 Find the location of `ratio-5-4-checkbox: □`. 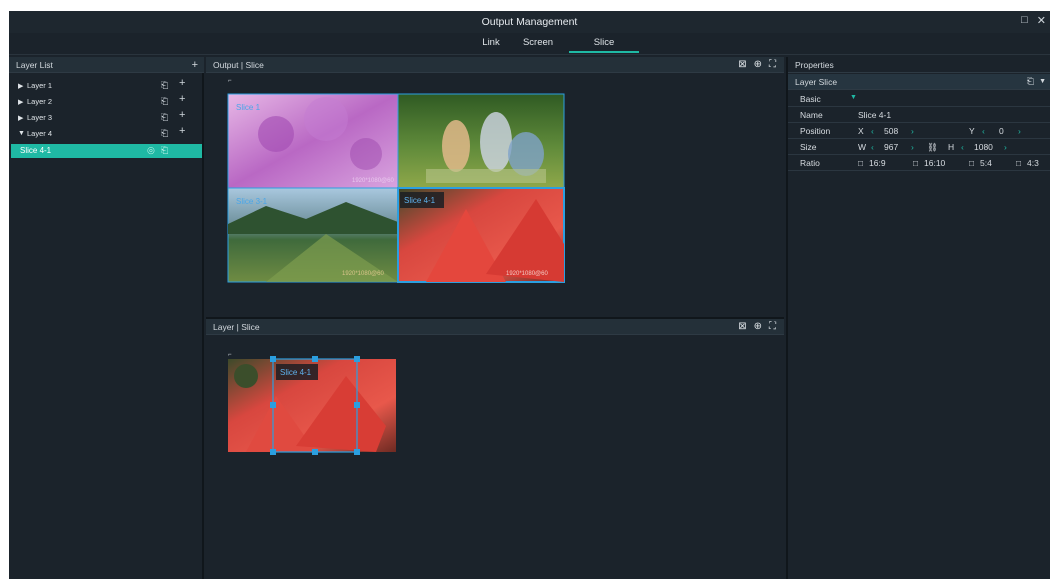

ratio-5-4-checkbox: □ is located at coordinates (971, 163).